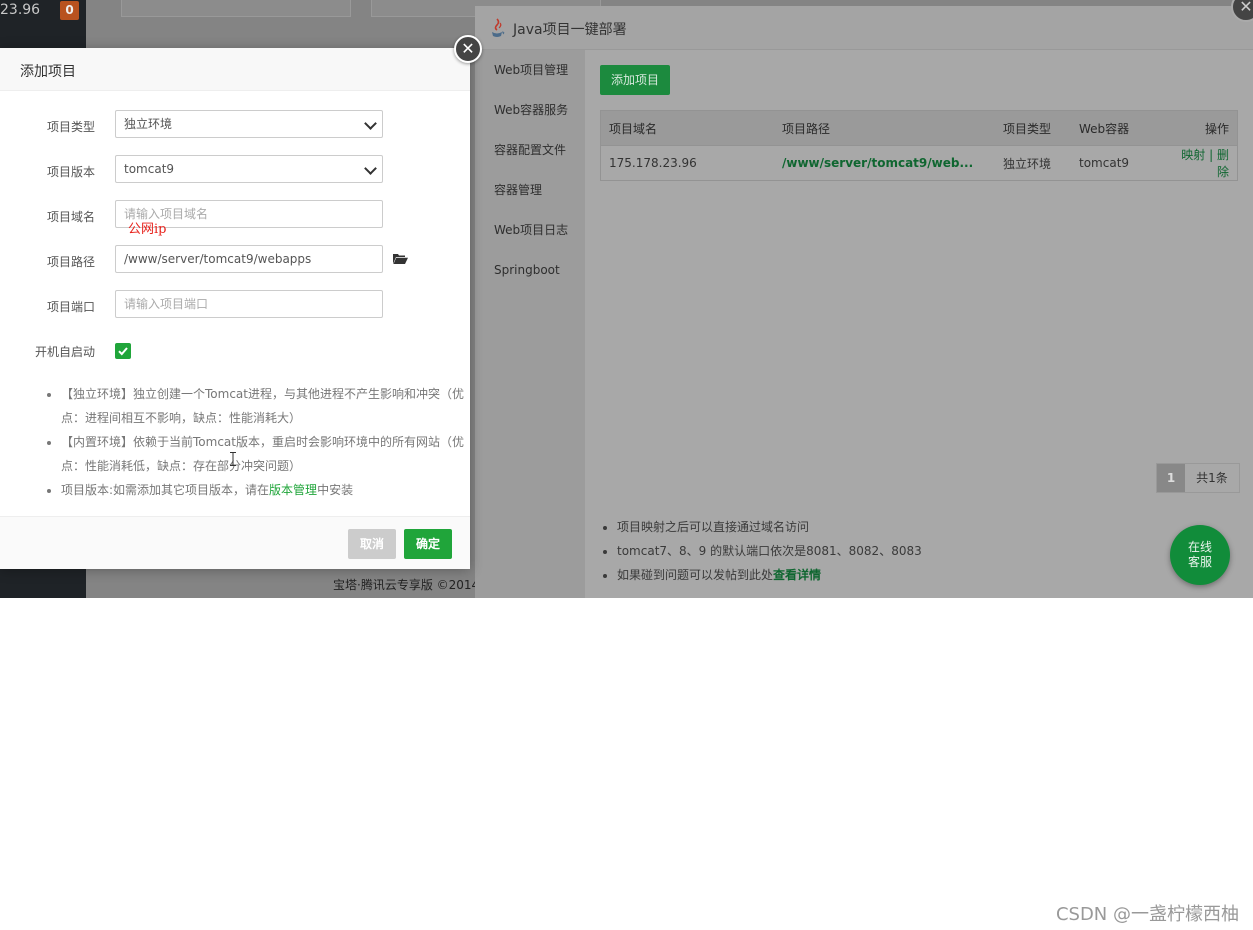  What do you see at coordinates (335, 490) in the screenshot?
I see `note-text: 中安装` at bounding box center [335, 490].